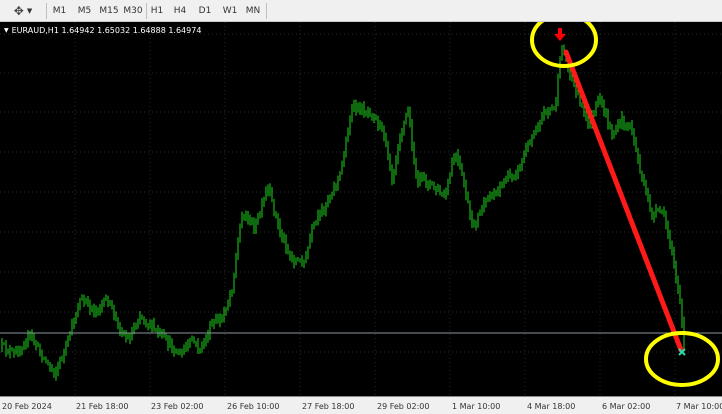  Describe the element at coordinates (84, 11) in the screenshot. I see `timeframe-m5-button: M5` at that location.